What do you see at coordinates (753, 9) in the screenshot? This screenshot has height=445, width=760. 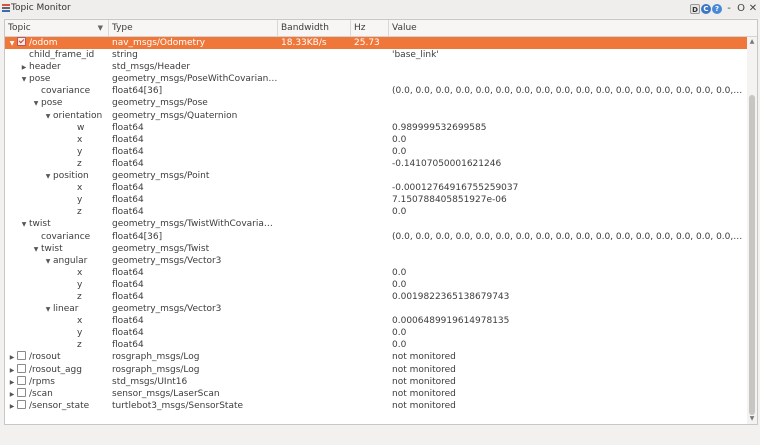 I see `close-icon: ✕` at bounding box center [753, 9].